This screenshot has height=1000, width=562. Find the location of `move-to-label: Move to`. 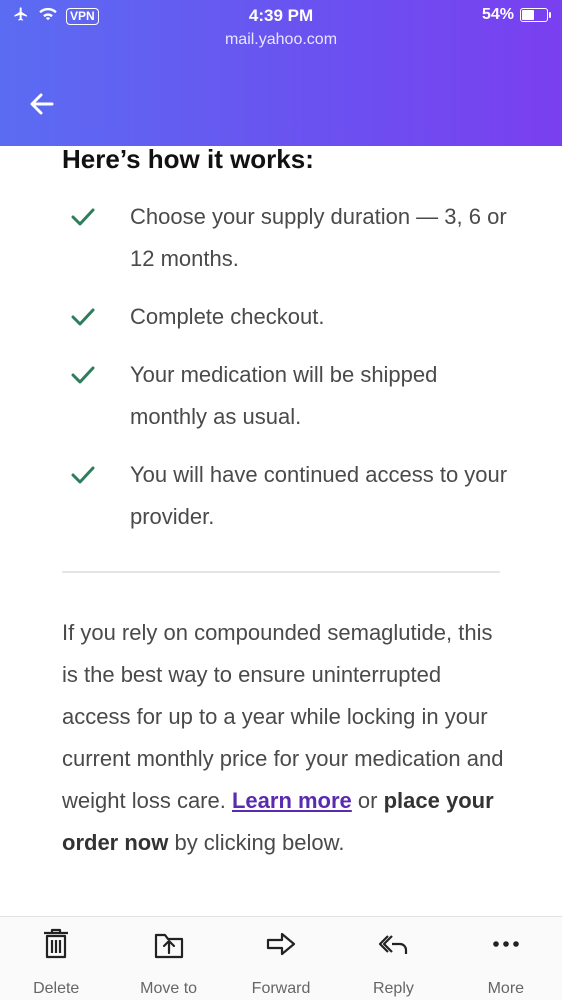

move-to-label: Move to is located at coordinates (169, 988).